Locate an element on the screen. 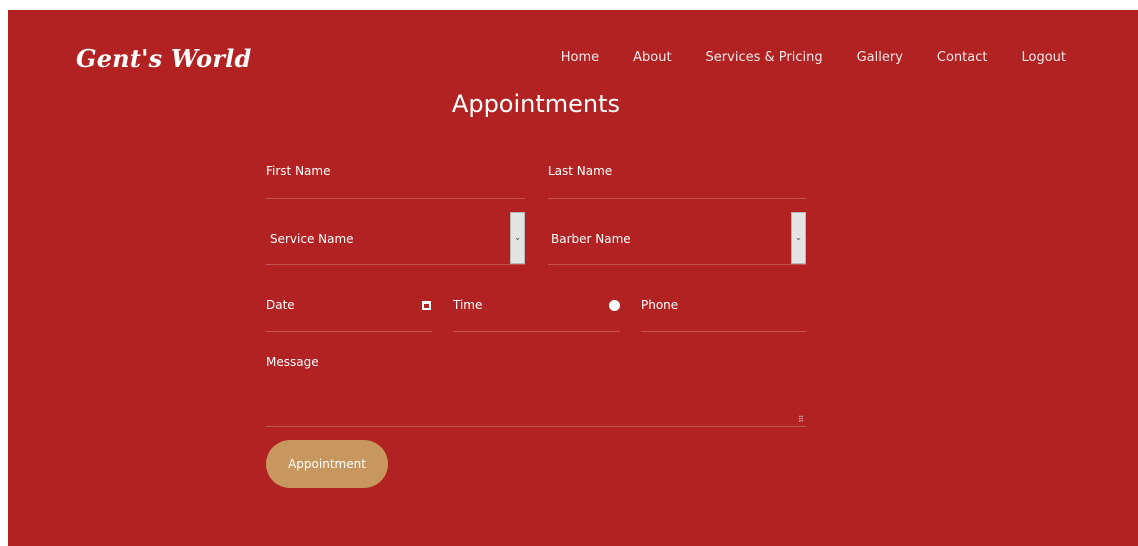 This screenshot has width=1138, height=546. last-name-field: Last Name is located at coordinates (677, 179).